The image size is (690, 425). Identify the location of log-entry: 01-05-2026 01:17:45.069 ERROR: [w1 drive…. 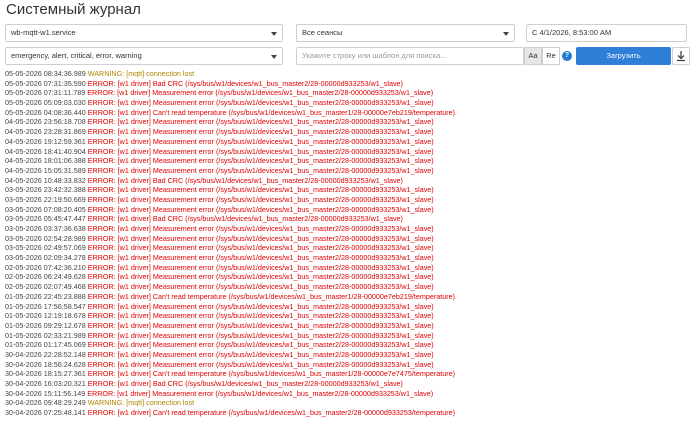
(346, 345).